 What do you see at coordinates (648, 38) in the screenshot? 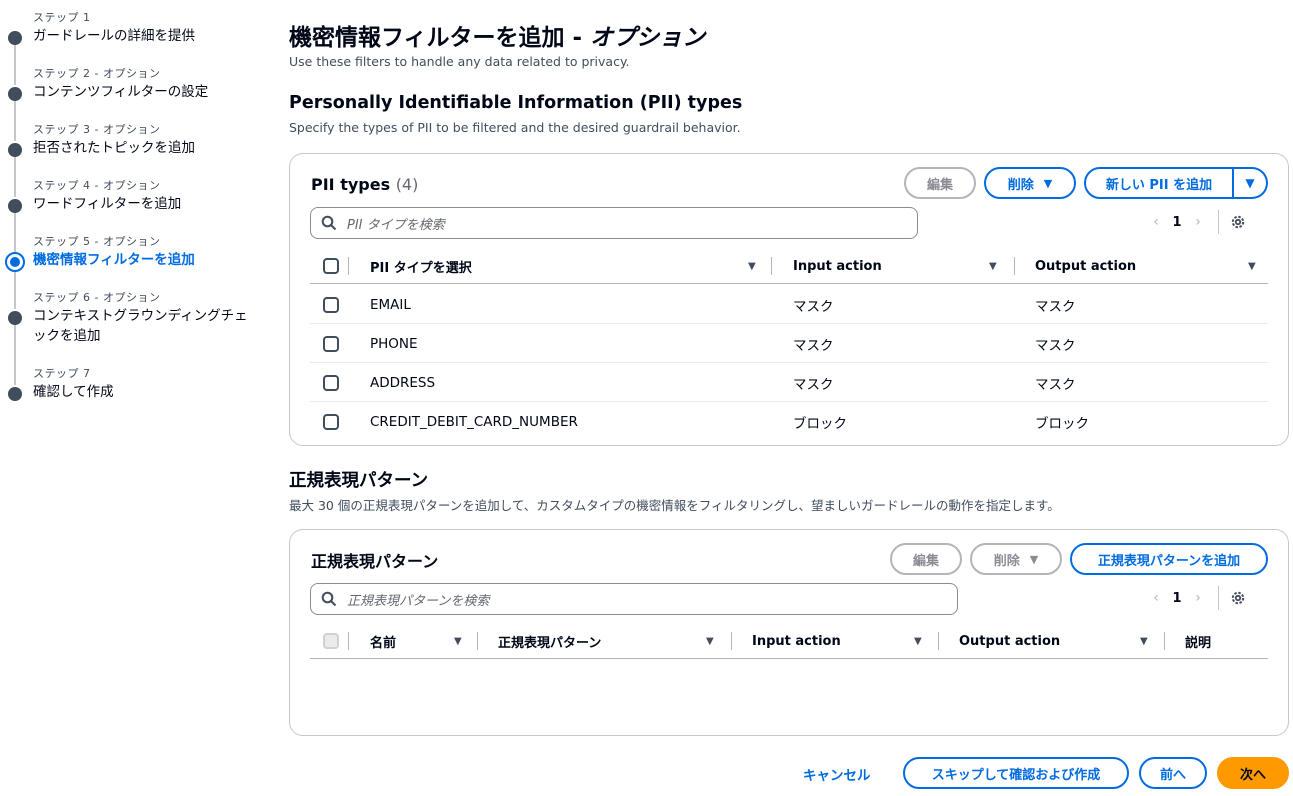
I see `page-title-optional: オプション` at bounding box center [648, 38].